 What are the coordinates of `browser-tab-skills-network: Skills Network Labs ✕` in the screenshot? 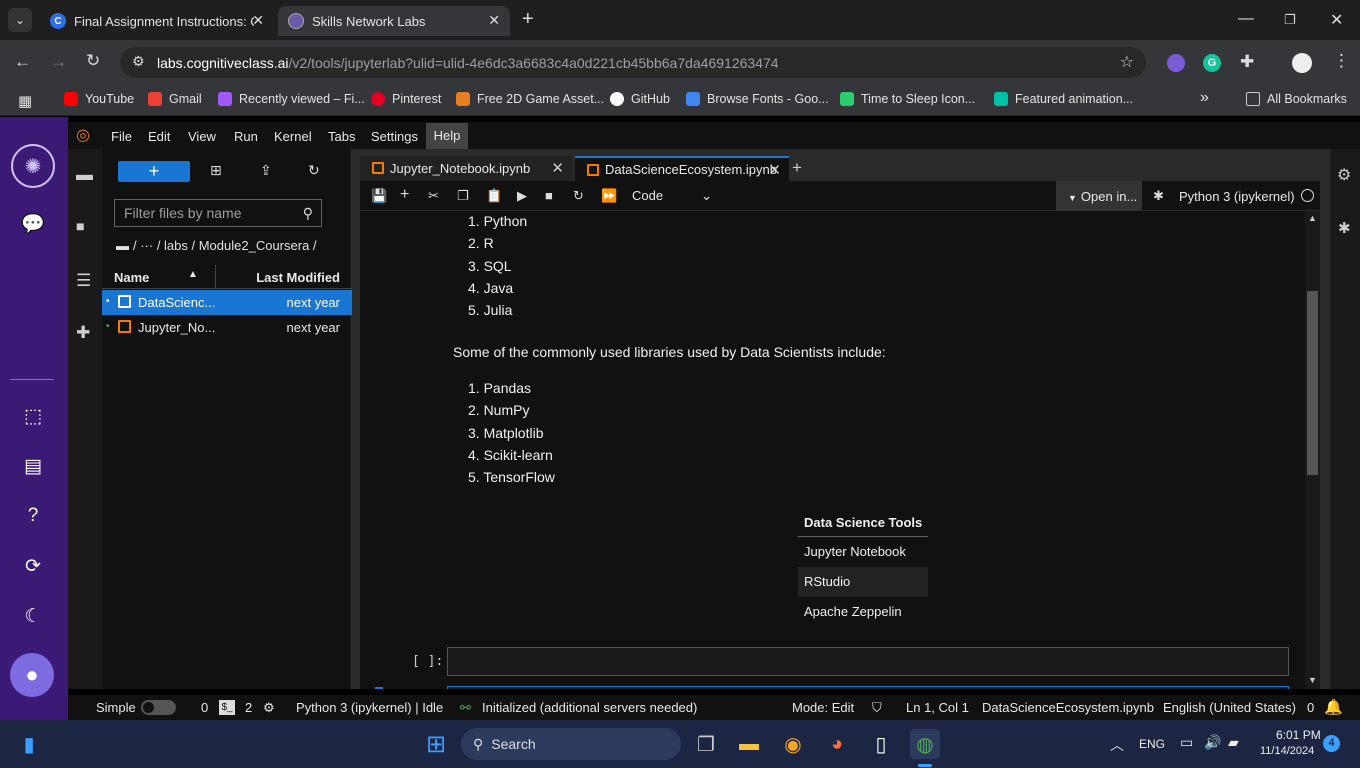 It's located at (394, 21).